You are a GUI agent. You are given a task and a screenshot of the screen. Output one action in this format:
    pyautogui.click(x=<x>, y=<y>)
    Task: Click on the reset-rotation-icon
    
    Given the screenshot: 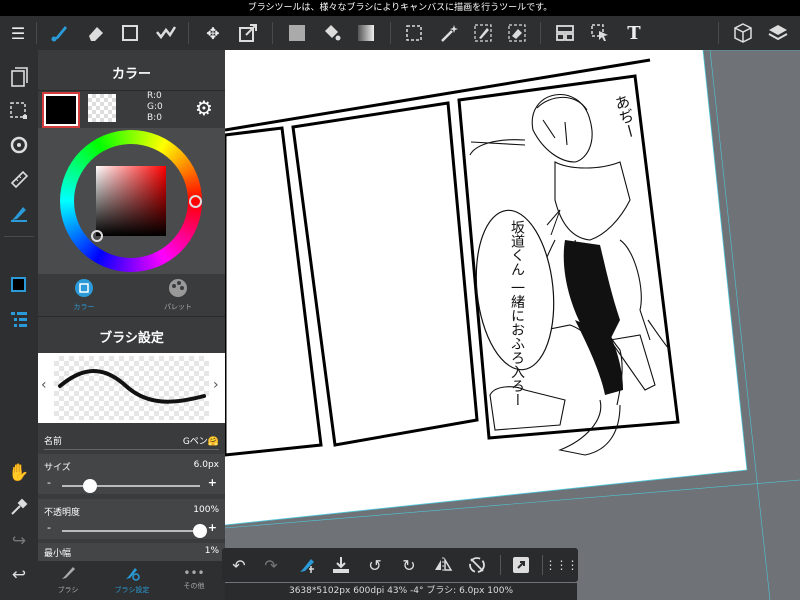 What is the action you would take?
    pyautogui.click(x=477, y=565)
    